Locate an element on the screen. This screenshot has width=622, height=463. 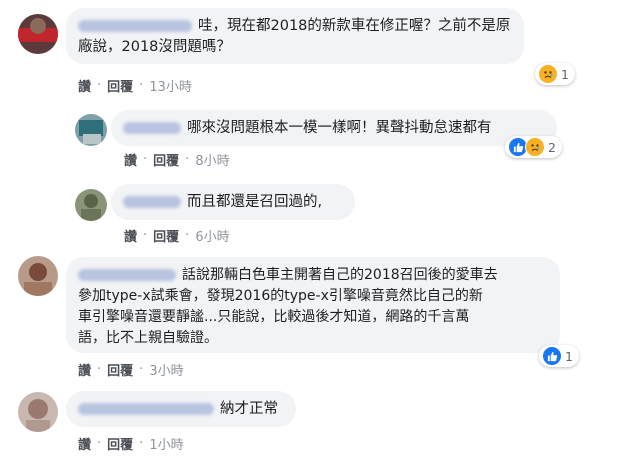
reaction-count: 2 is located at coordinates (552, 147).